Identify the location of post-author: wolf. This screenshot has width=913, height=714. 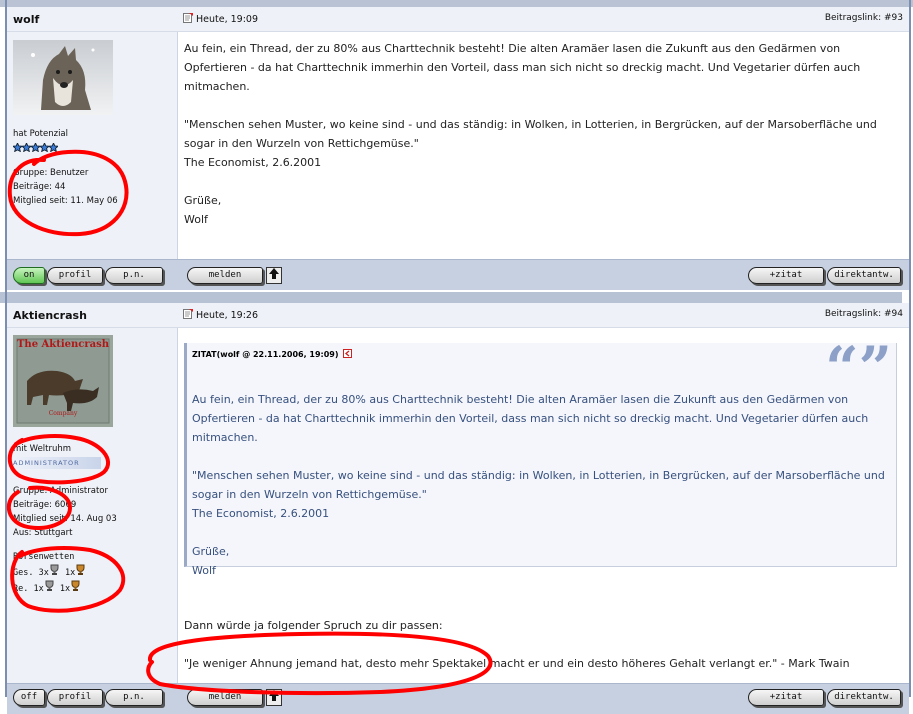
(26, 19).